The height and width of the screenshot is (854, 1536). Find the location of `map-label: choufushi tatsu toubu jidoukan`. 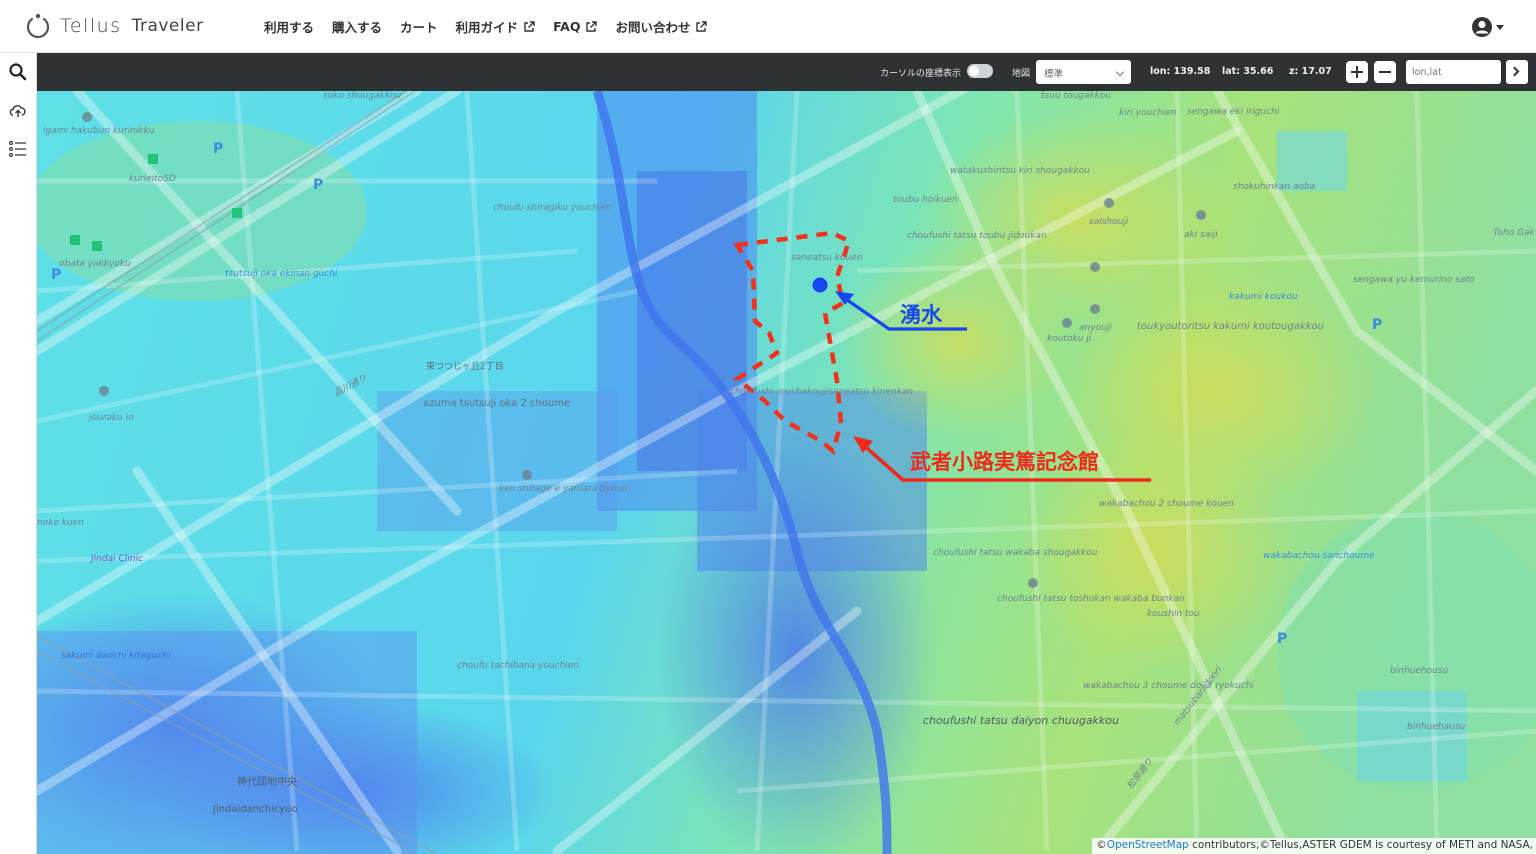

map-label: choufushi tatsu toubu jidoukan is located at coordinates (977, 236).